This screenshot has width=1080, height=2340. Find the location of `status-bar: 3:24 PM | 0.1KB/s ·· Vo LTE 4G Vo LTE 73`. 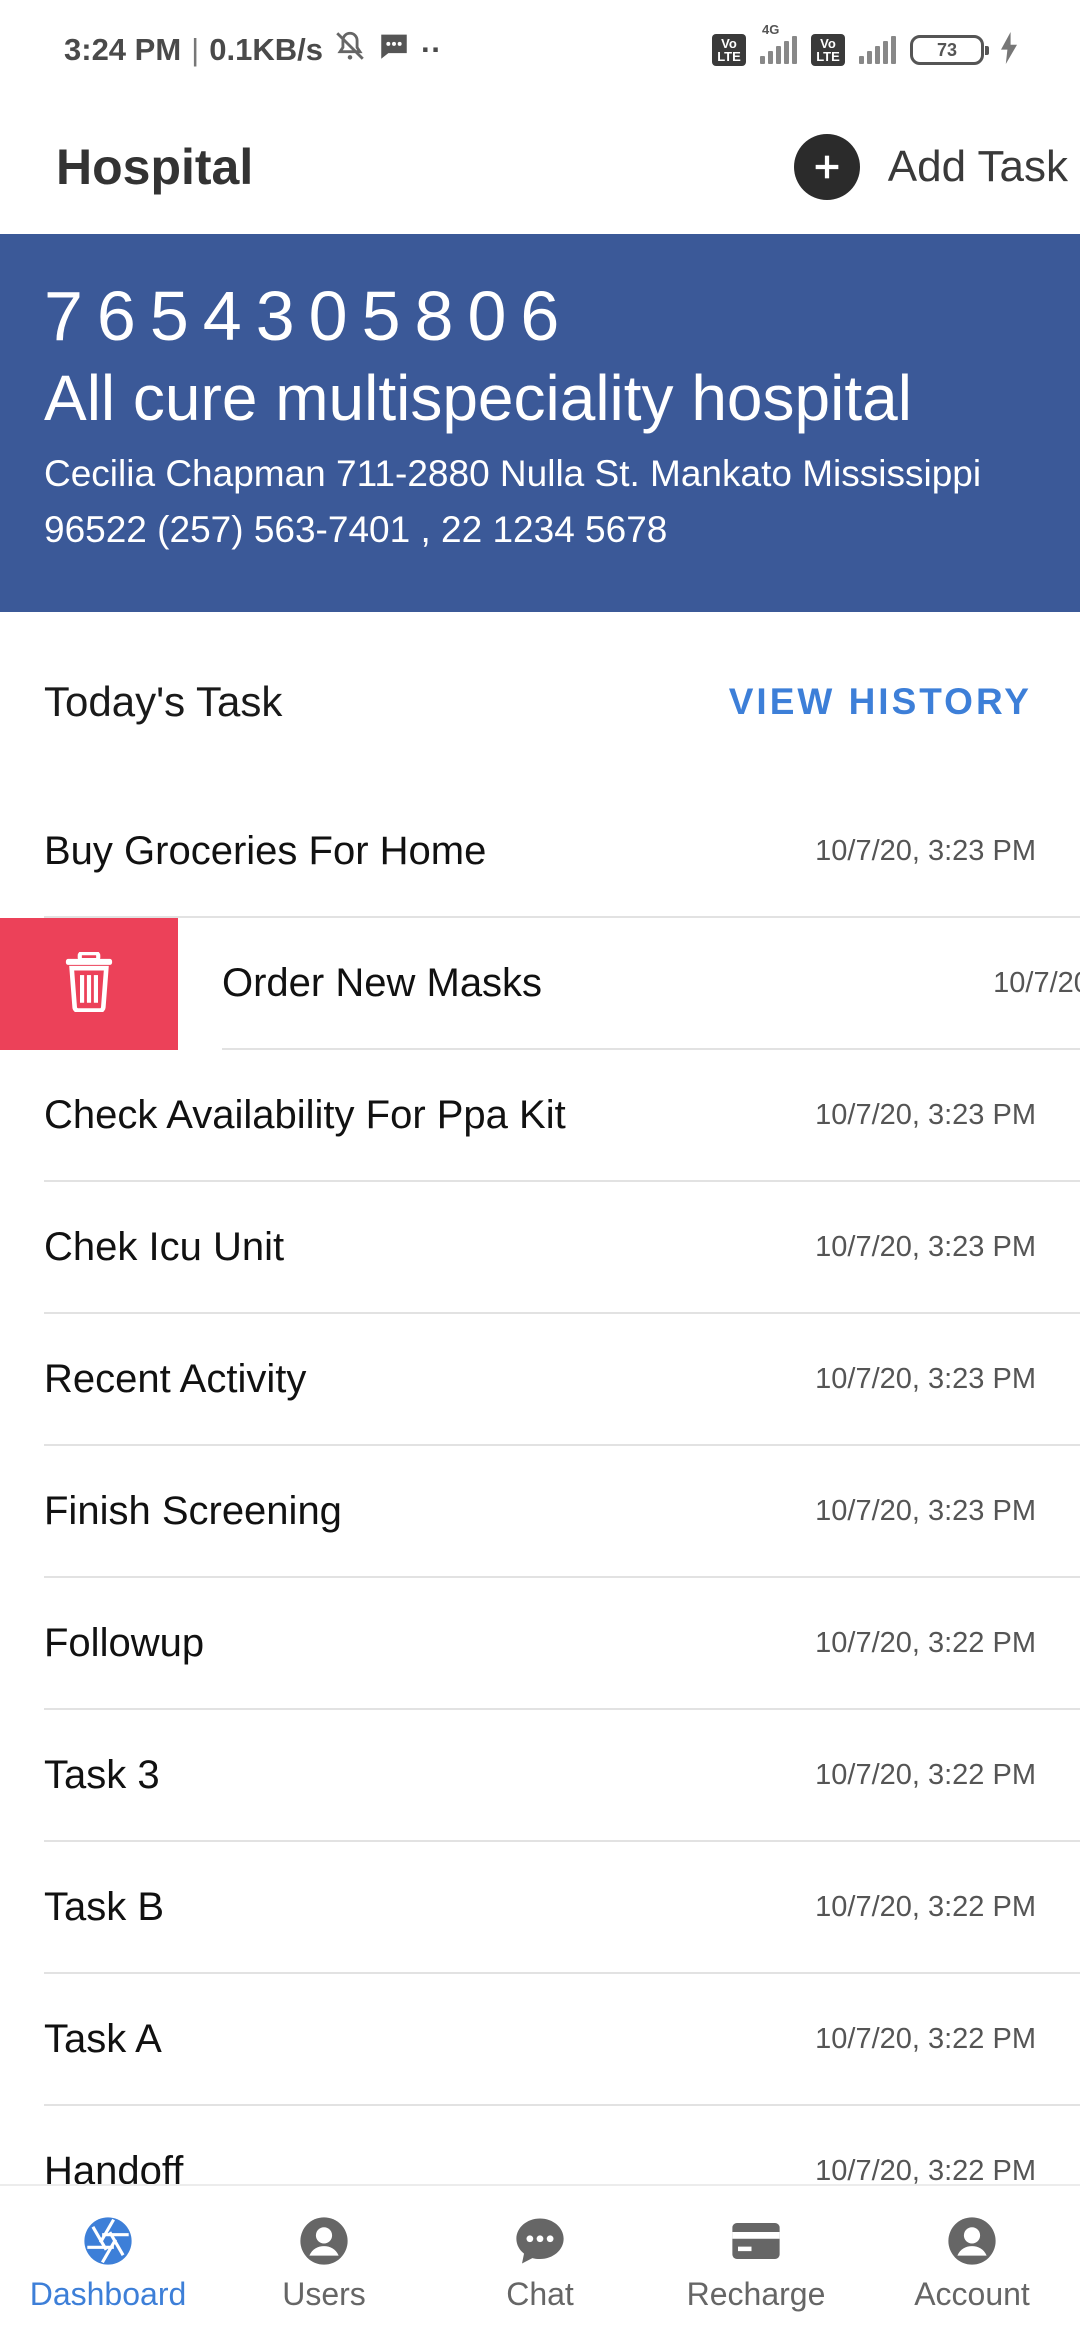

status-bar: 3:24 PM | 0.1KB/s ·· Vo LTE 4G Vo LTE 73 is located at coordinates (540, 50).